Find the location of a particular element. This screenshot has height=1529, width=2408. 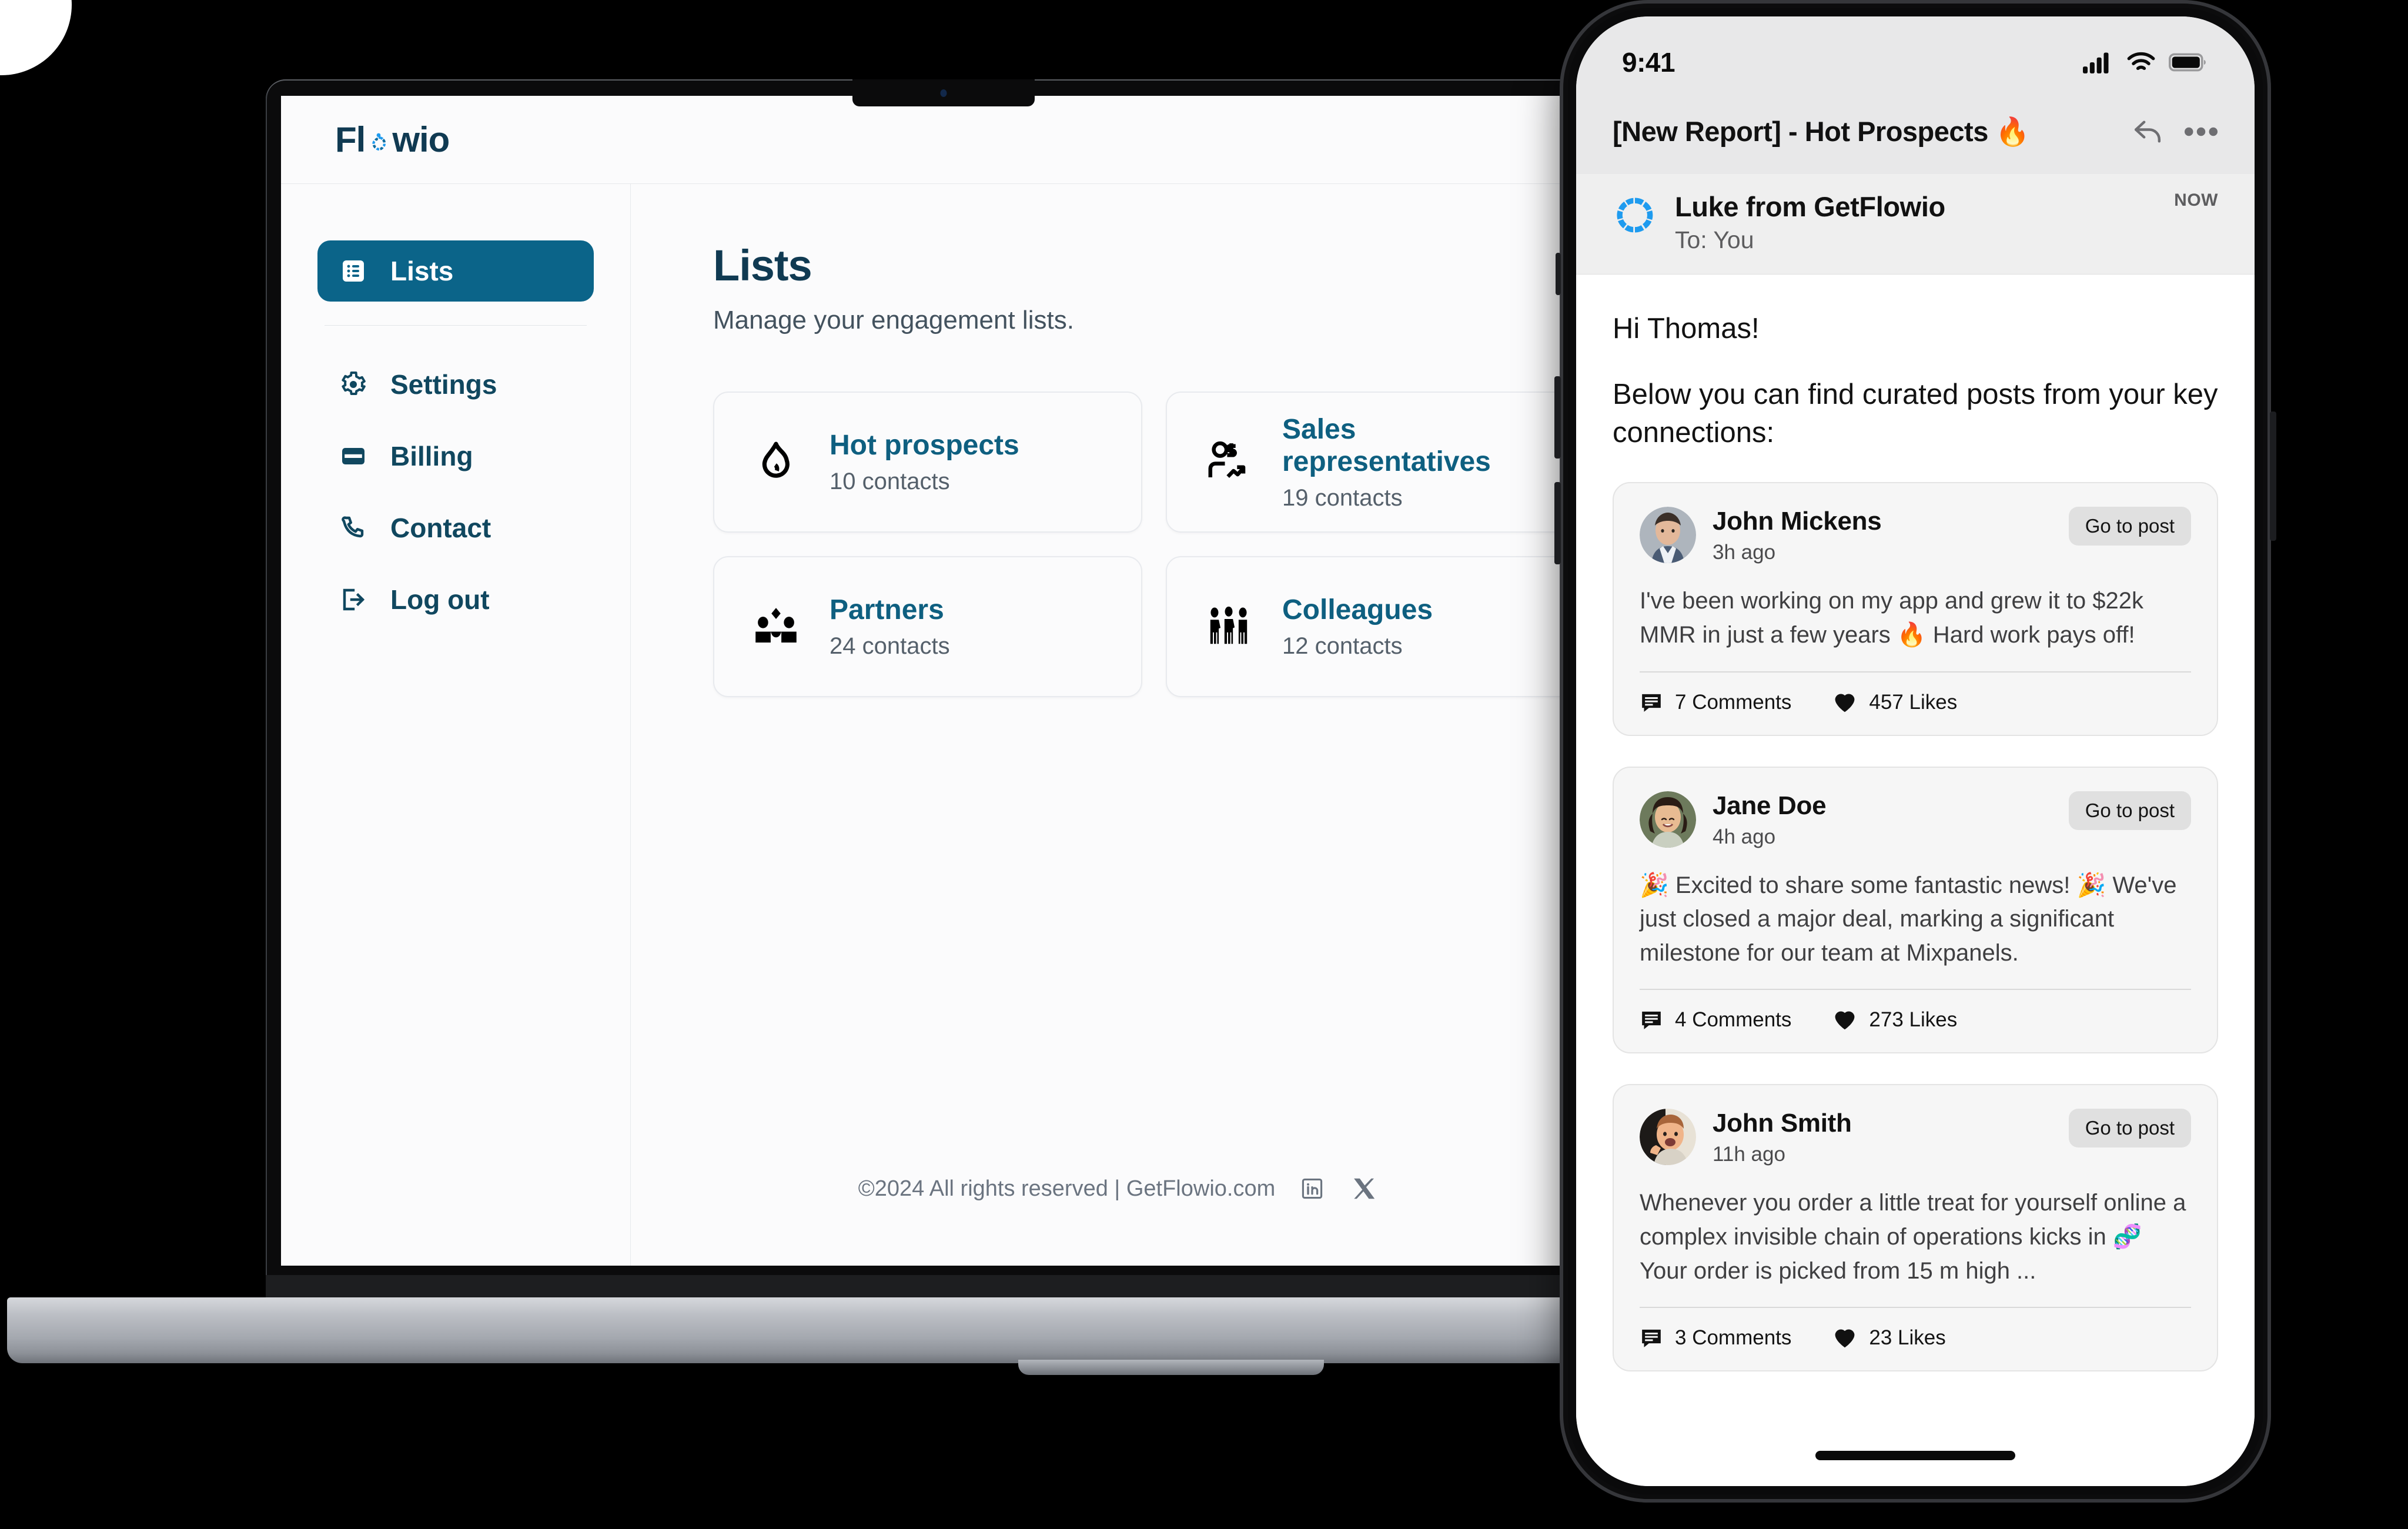

post-stats: 4 Comments 273 Likes is located at coordinates (1915, 1011).